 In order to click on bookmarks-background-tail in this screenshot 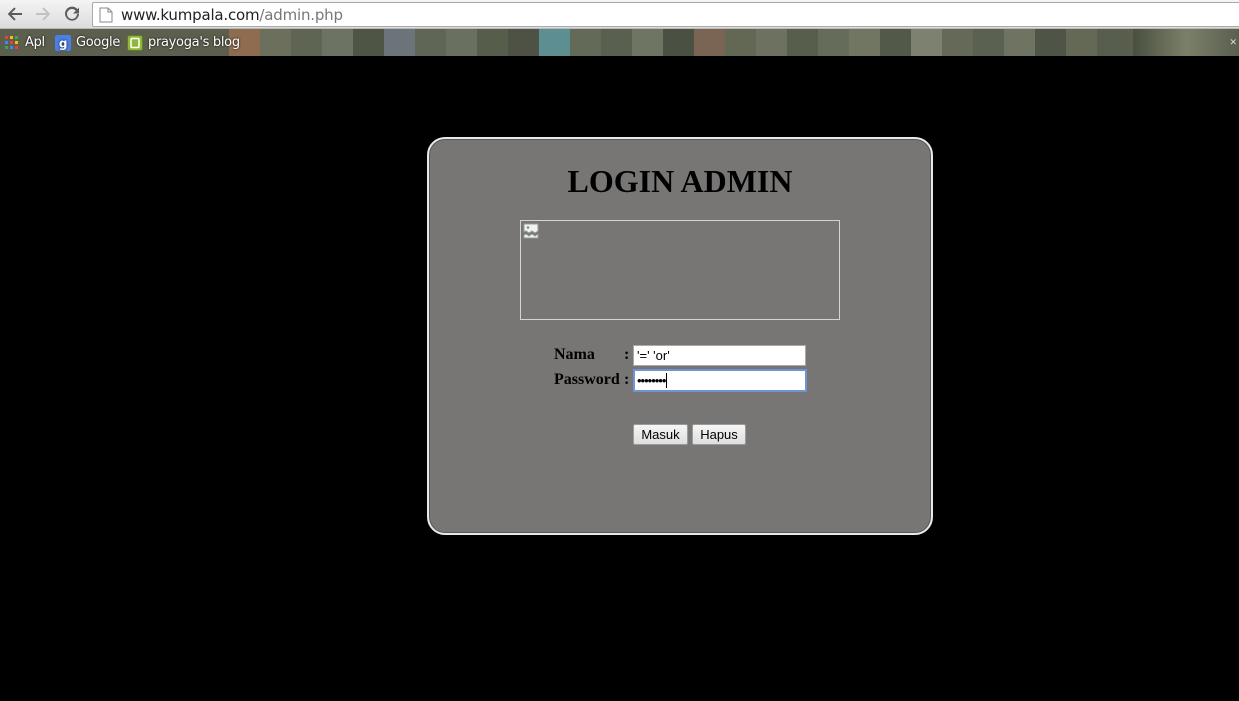, I will do `click(1186, 42)`.